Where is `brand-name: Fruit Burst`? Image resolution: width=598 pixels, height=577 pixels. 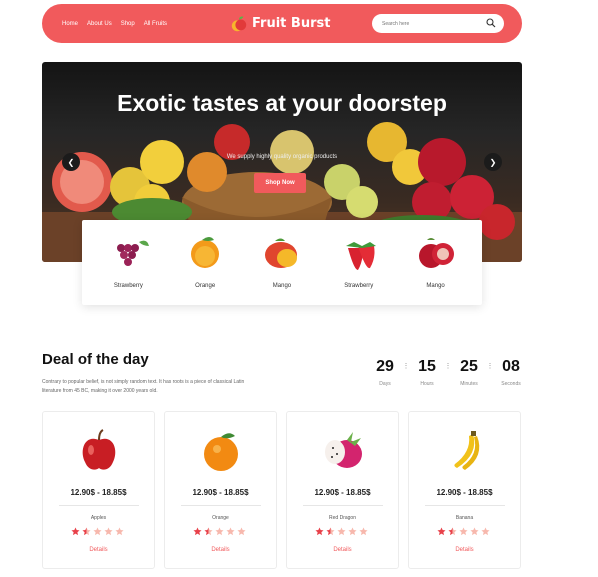
brand-name: Fruit Burst is located at coordinates (291, 23).